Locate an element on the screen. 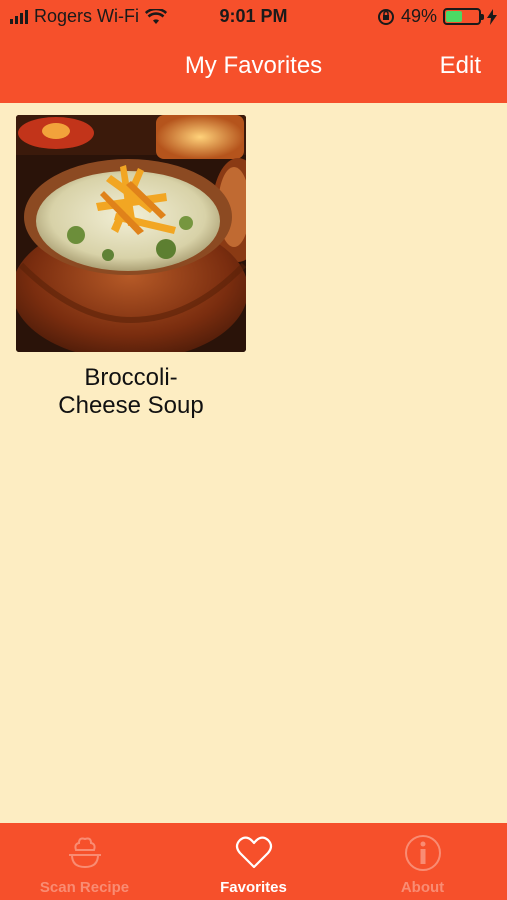 The image size is (507, 900). status-bar: Rogers Wi-Fi 9:01 PM 49% is located at coordinates (253, 17).